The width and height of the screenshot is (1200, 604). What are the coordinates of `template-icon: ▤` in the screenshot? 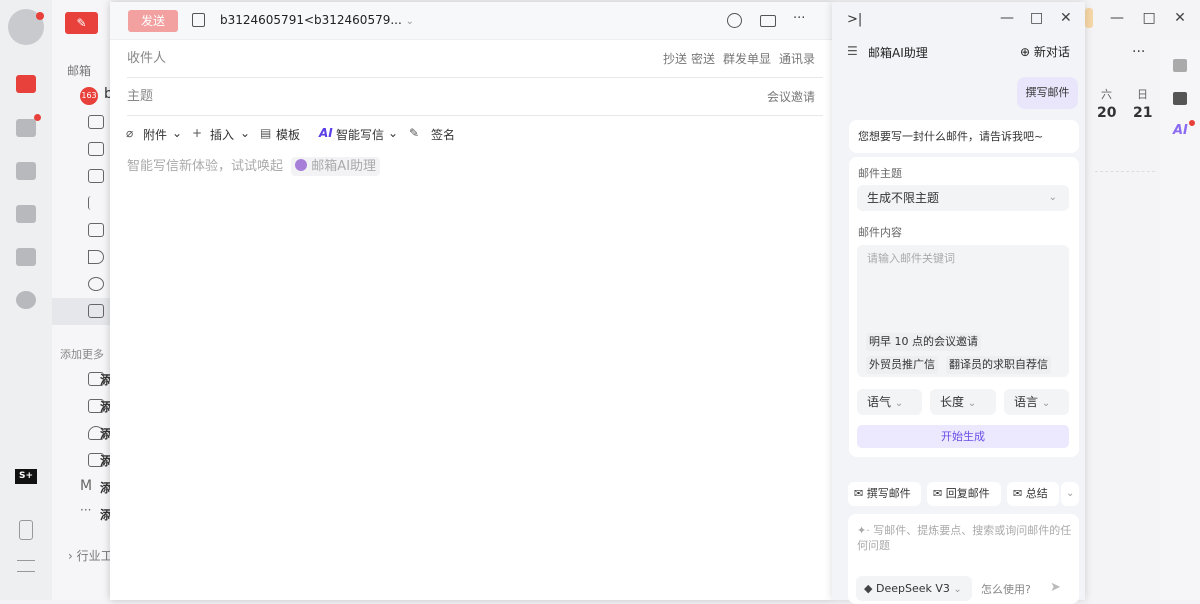 It's located at (265, 133).